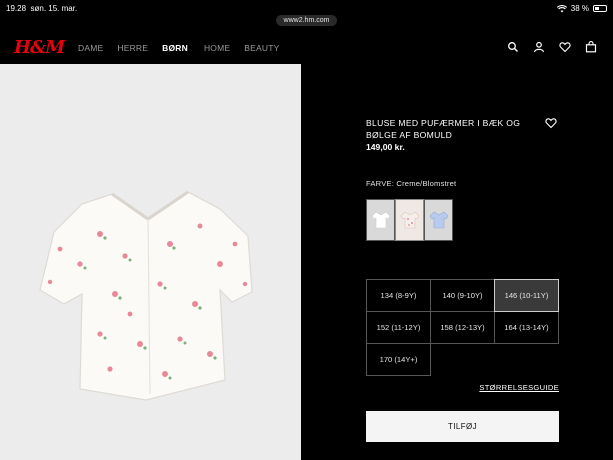 This screenshot has width=613, height=460. I want to click on main-nav: DAME HERRE BØRN HOME BEAUTY, so click(178, 48).